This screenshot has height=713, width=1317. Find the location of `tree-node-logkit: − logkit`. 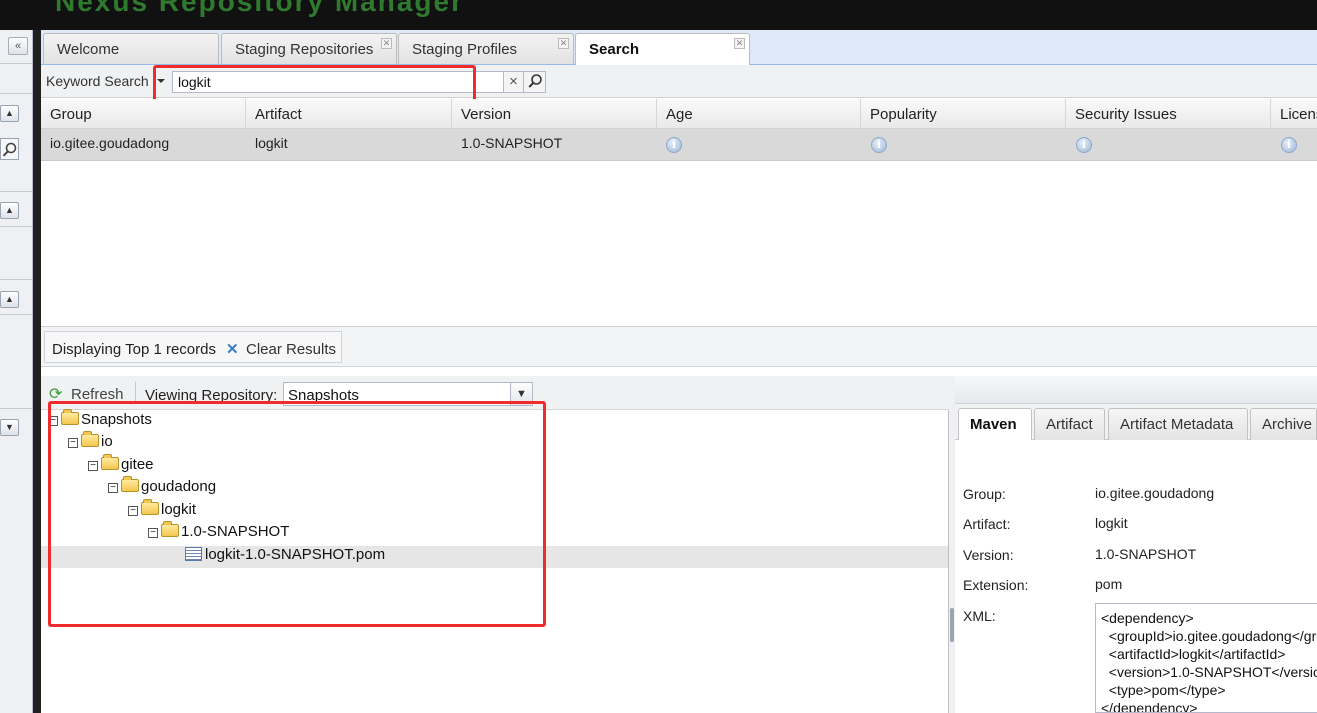

tree-node-logkit: − logkit is located at coordinates (162, 511).